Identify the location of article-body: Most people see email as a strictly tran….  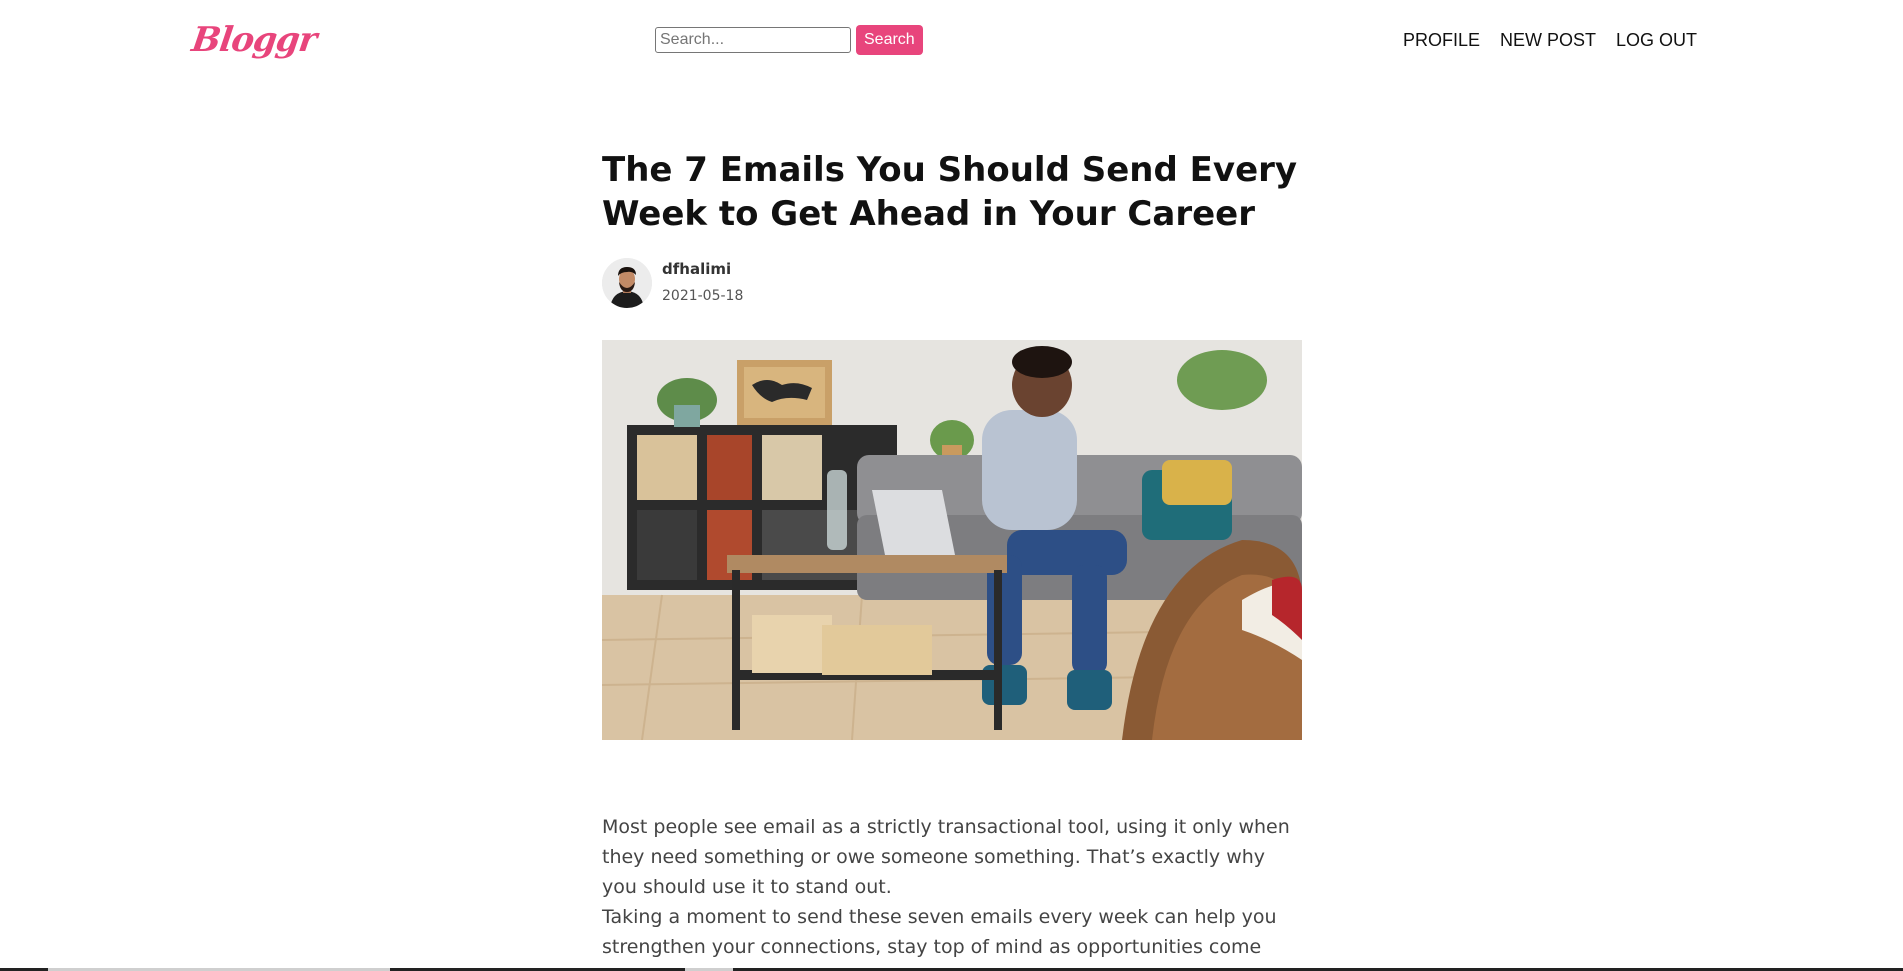
(952, 887).